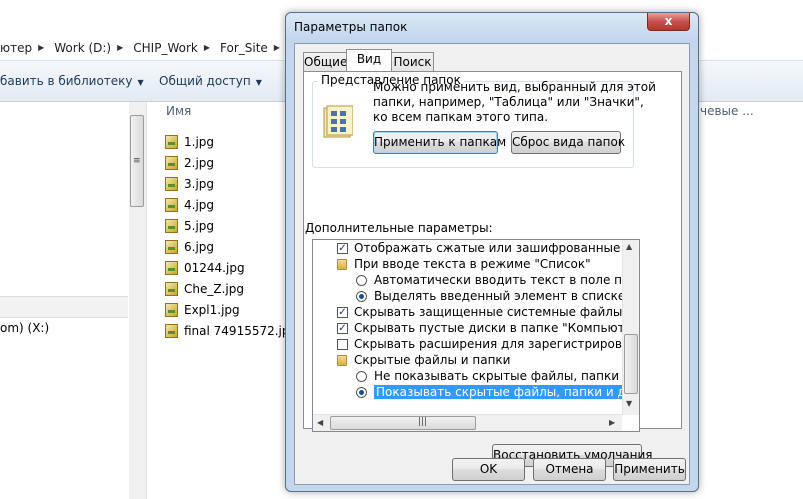 Image resolution: width=803 pixels, height=499 pixels. What do you see at coordinates (66, 81) in the screenshot?
I see `add-to-library-label: бавить в библиотеку` at bounding box center [66, 81].